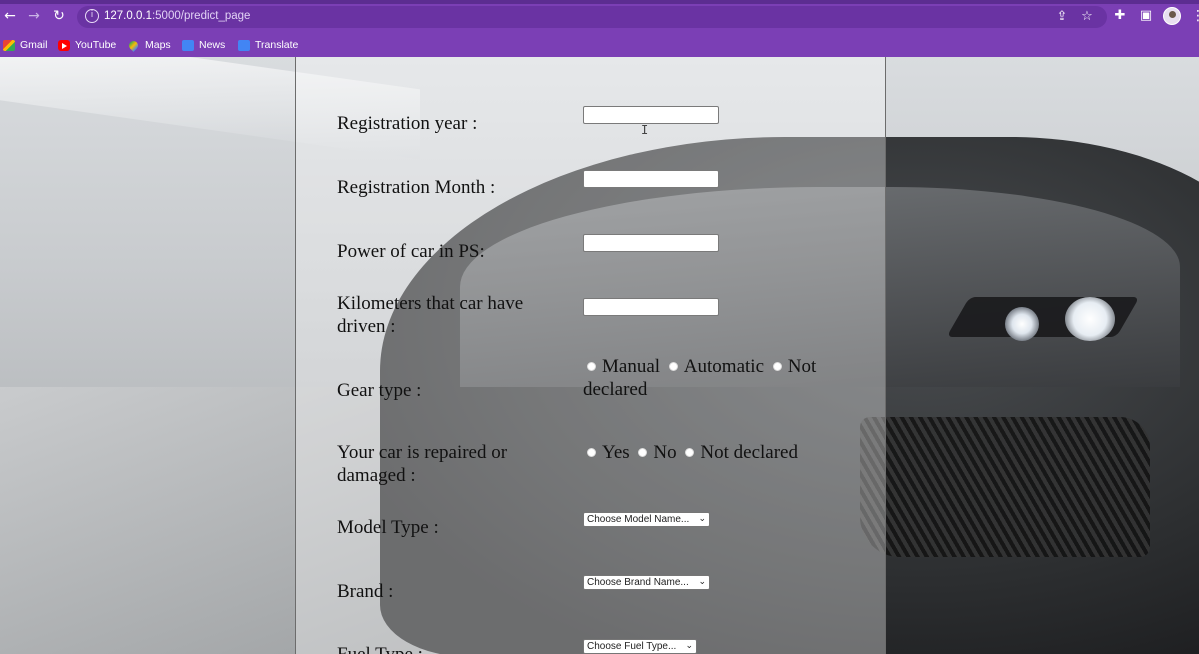 The image size is (1199, 654). What do you see at coordinates (749, 452) in the screenshot?
I see `repaired-option-label: Not declared` at bounding box center [749, 452].